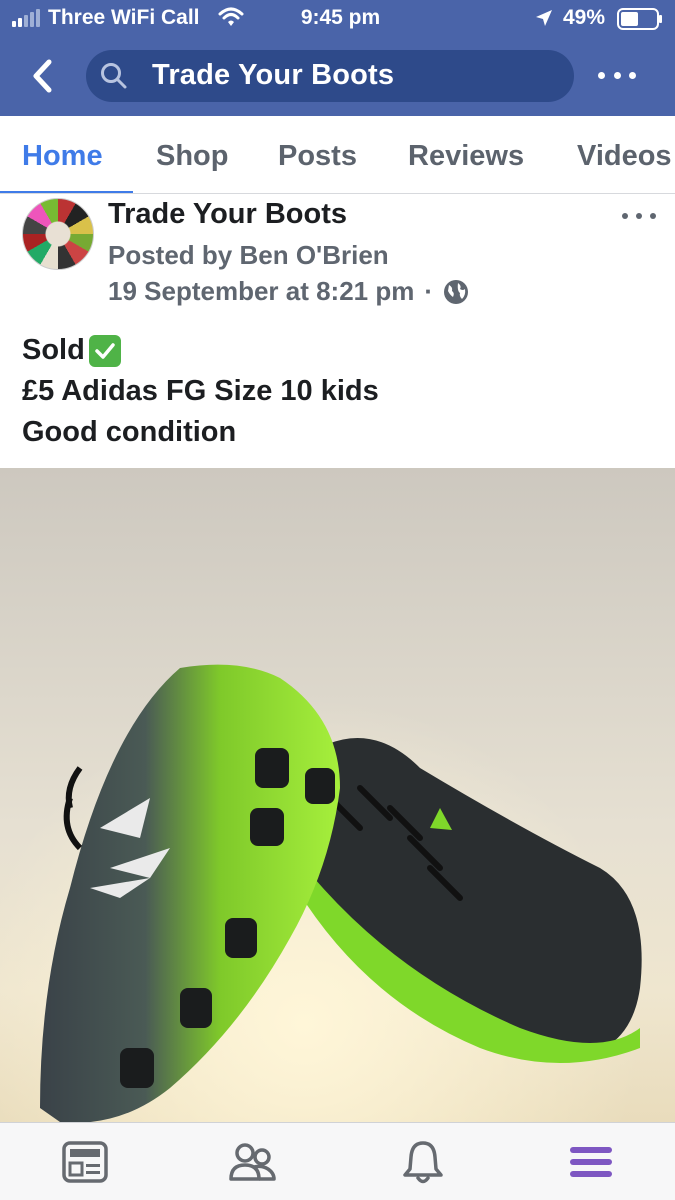 The width and height of the screenshot is (675, 1200). Describe the element at coordinates (342, 350) in the screenshot. I see `post-line-1: Sold` at that location.